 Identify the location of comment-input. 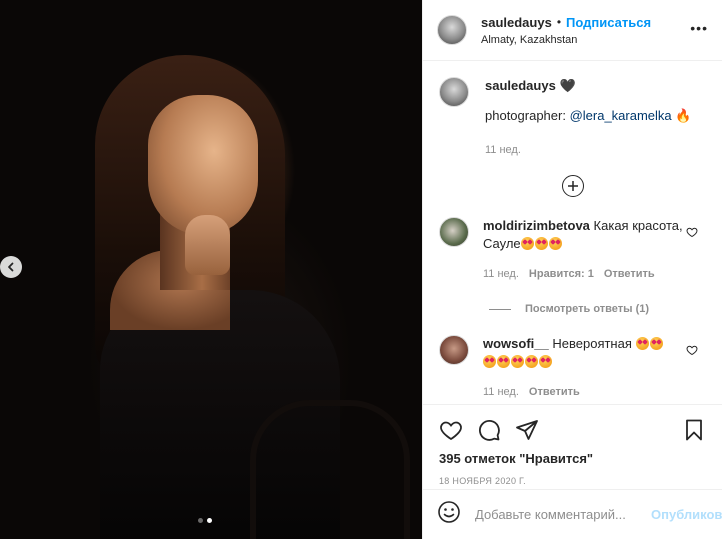
(563, 514).